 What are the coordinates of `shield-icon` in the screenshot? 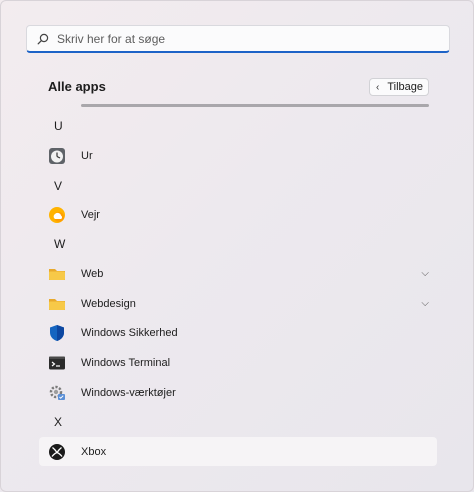 It's located at (57, 332).